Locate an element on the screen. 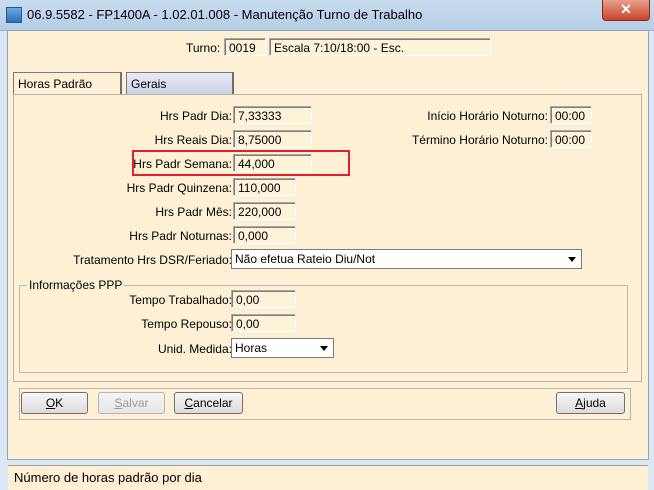 This screenshot has width=654, height=490. ajuda-button: Ajuda is located at coordinates (590, 403).